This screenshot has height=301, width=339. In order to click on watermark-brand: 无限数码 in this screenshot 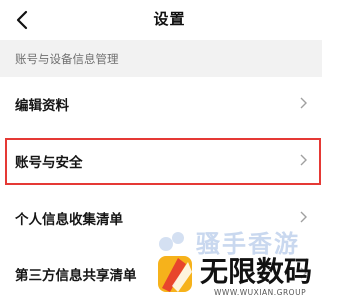, I will do `click(256, 271)`.